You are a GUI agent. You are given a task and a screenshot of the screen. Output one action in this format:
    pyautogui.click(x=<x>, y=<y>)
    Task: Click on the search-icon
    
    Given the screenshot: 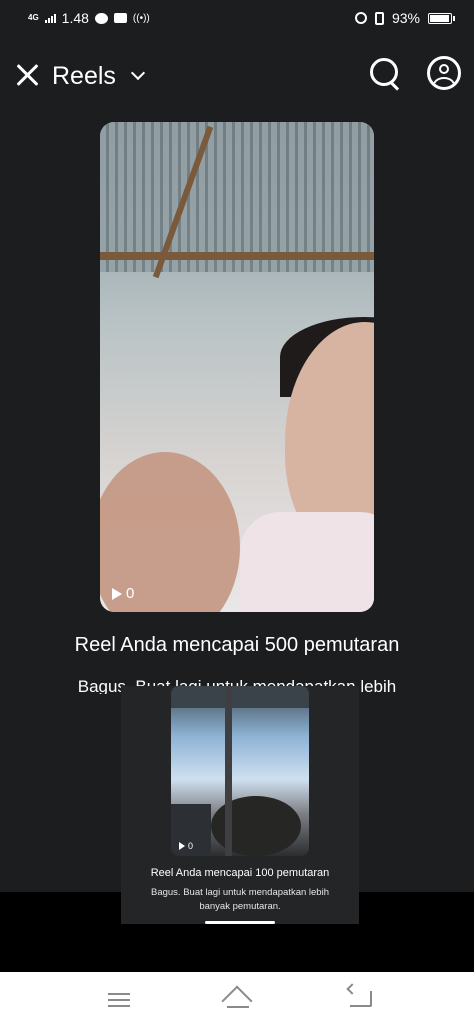 What is the action you would take?
    pyautogui.click(x=384, y=72)
    